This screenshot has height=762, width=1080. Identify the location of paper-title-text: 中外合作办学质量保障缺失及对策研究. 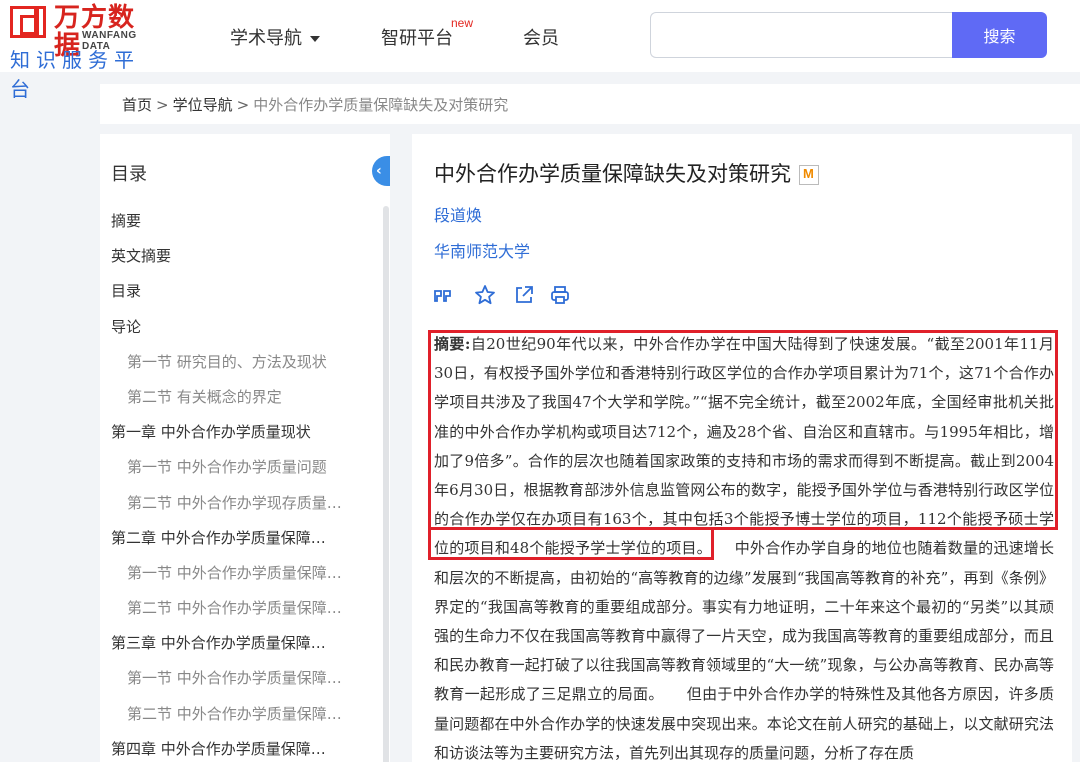
(612, 174).